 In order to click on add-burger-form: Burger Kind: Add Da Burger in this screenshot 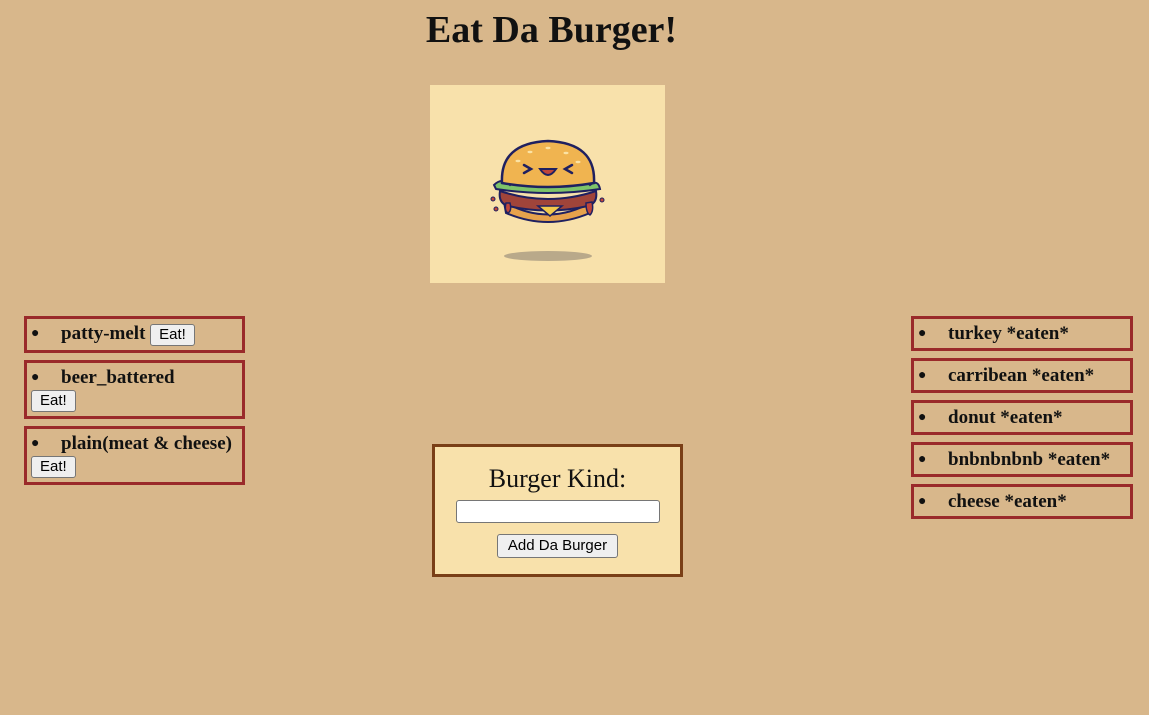, I will do `click(557, 510)`.